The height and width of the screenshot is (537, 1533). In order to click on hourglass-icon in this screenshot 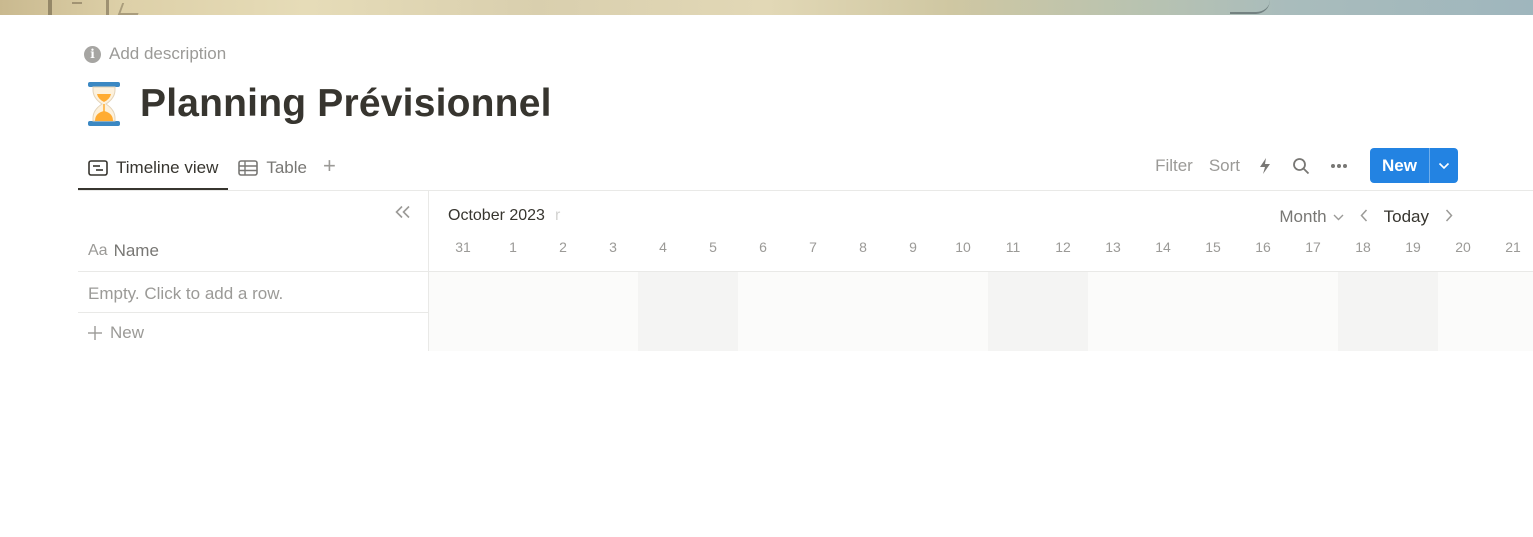, I will do `click(104, 104)`.